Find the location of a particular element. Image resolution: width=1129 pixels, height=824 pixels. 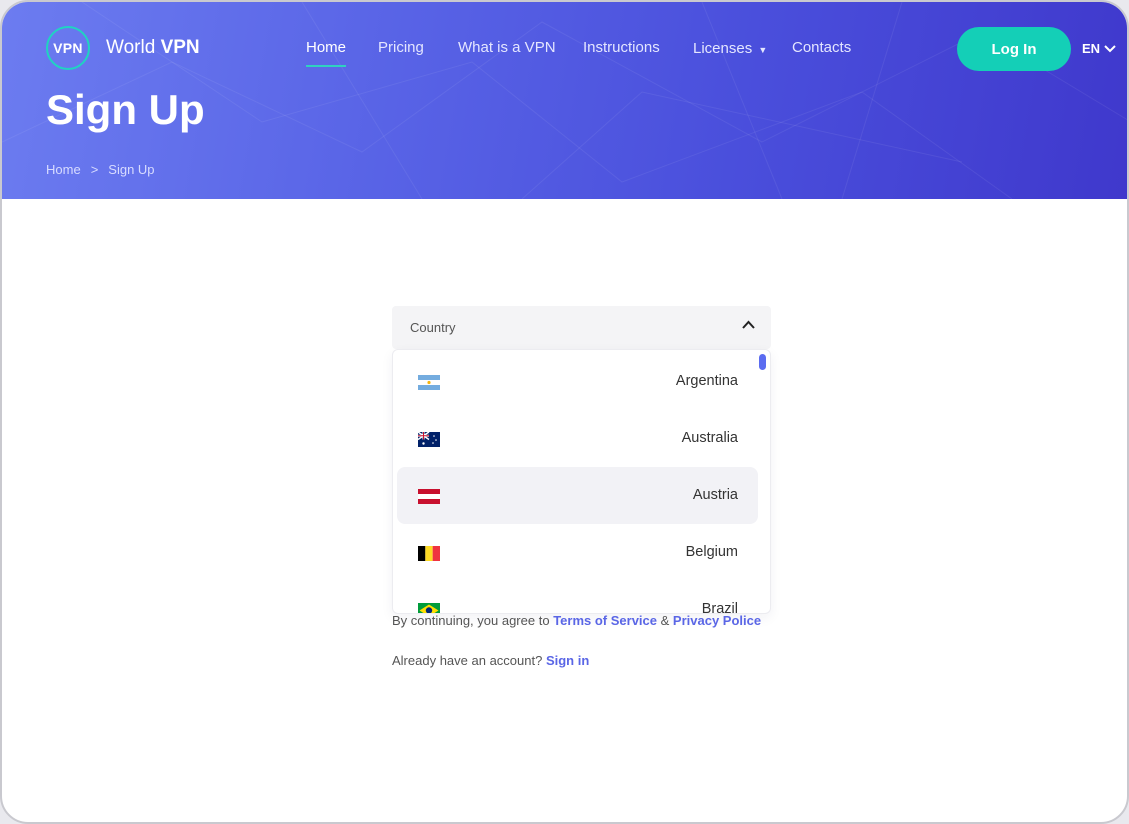

country-option-australia: Australia is located at coordinates (577, 438).